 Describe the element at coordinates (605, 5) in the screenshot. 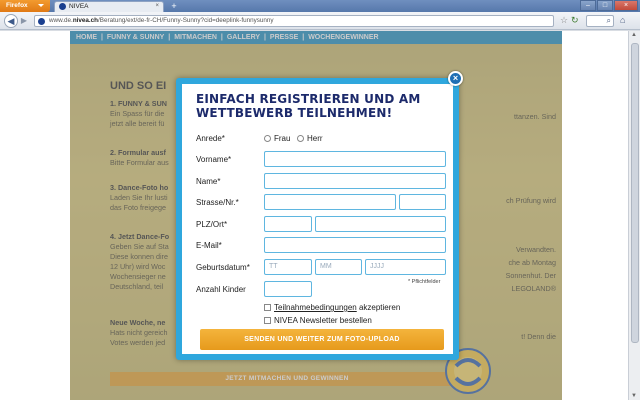

I see `maximize-button: □` at that location.